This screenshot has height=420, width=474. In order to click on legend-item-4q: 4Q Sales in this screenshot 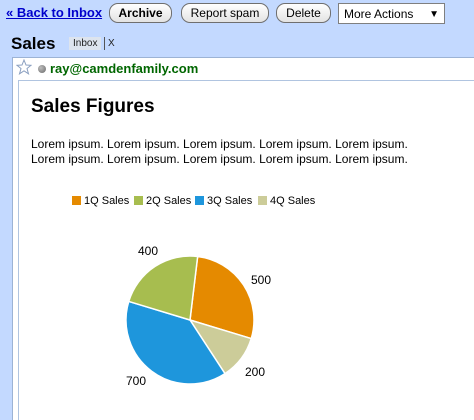, I will do `click(286, 201)`.